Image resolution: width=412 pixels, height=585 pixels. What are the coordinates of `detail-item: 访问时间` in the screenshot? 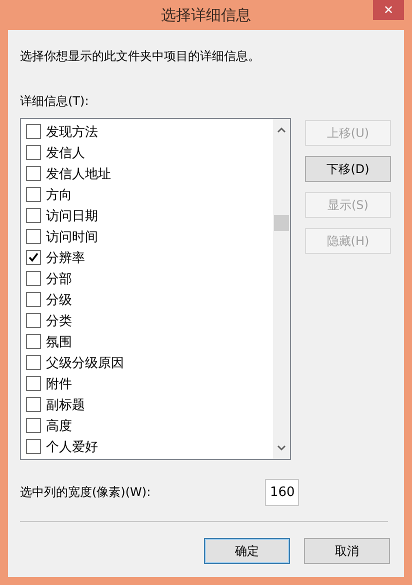 It's located at (72, 237).